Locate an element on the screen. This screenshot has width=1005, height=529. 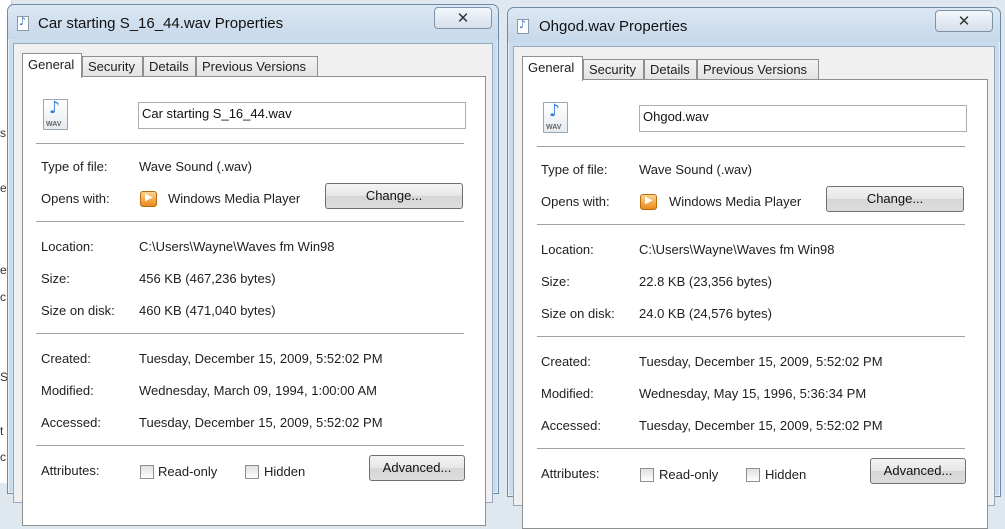
size-on-disk-value: 460 KB (471,040 bytes) is located at coordinates (207, 310).